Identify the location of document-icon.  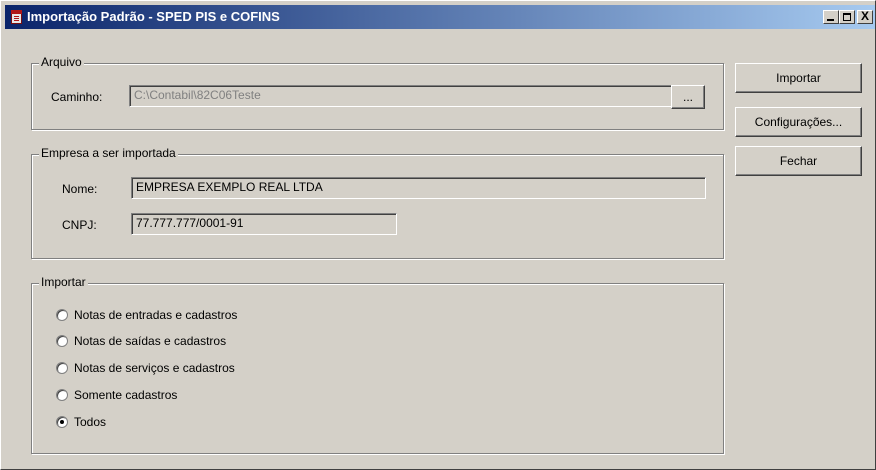
(16, 17).